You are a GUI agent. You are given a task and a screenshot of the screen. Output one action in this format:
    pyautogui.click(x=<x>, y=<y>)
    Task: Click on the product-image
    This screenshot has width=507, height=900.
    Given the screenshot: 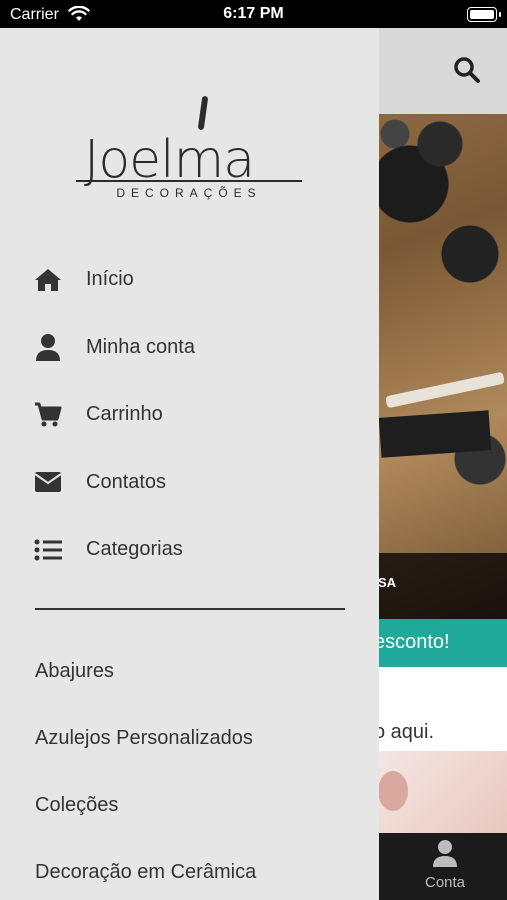 What is the action you would take?
    pyautogui.click(x=442, y=792)
    